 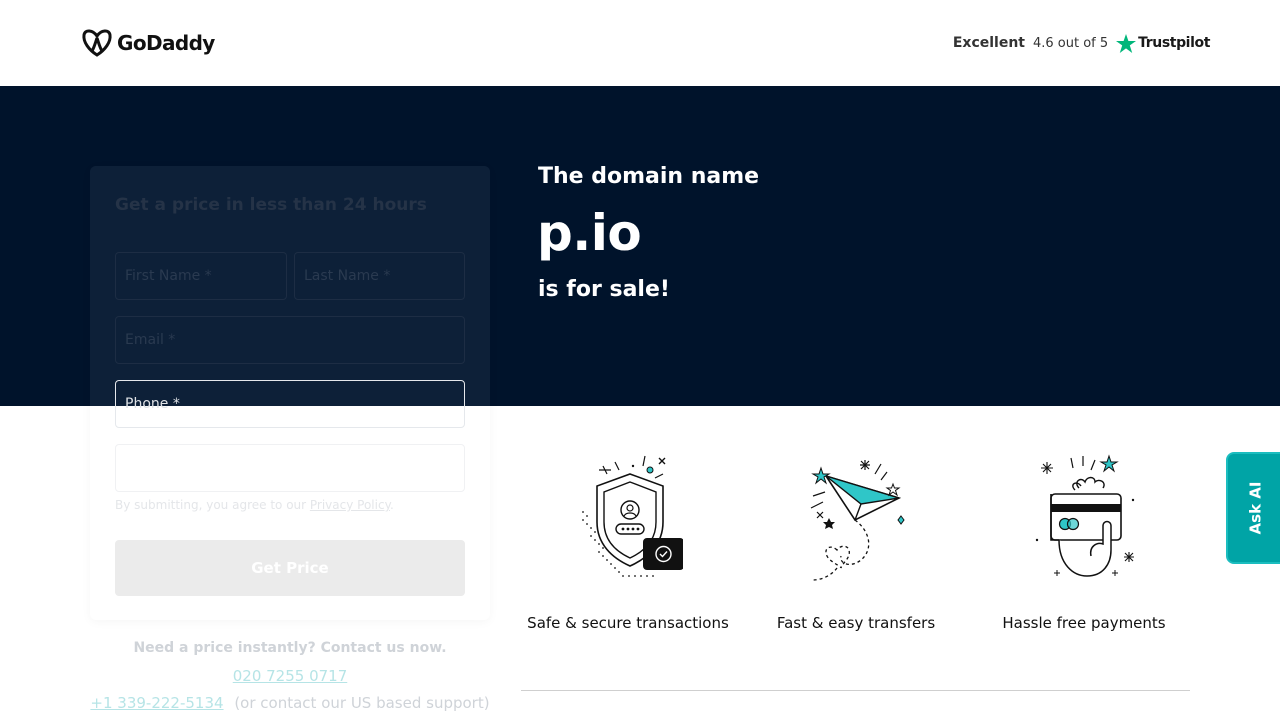 I want to click on hero-label: The domain name, so click(x=649, y=176).